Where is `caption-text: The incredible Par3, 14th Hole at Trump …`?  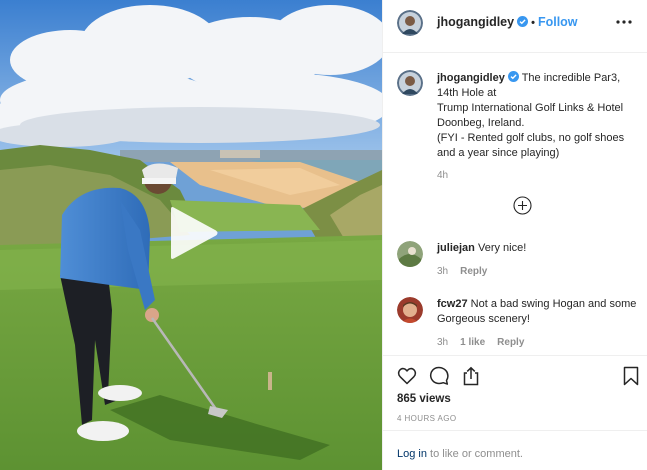
caption-text: The incredible Par3, 14th Hole at Trump … is located at coordinates (531, 115).